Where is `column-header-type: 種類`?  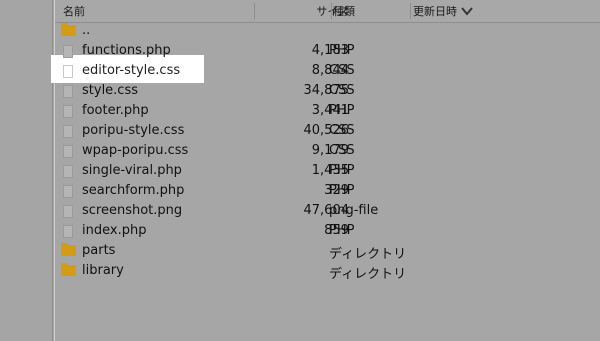
column-header-type: 種類 is located at coordinates (344, 11).